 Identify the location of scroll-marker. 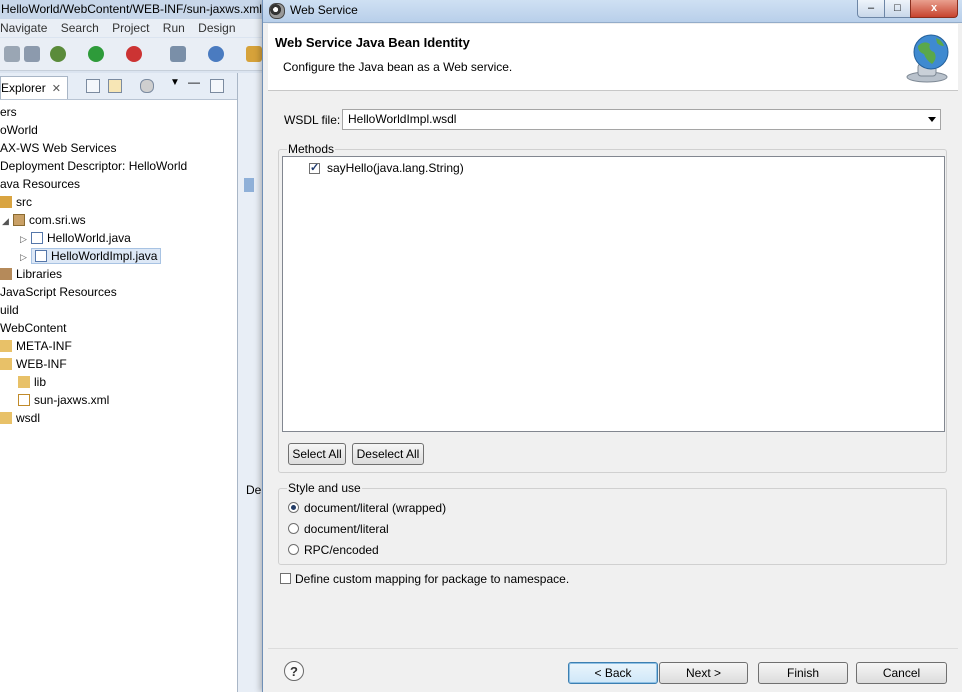
(249, 185).